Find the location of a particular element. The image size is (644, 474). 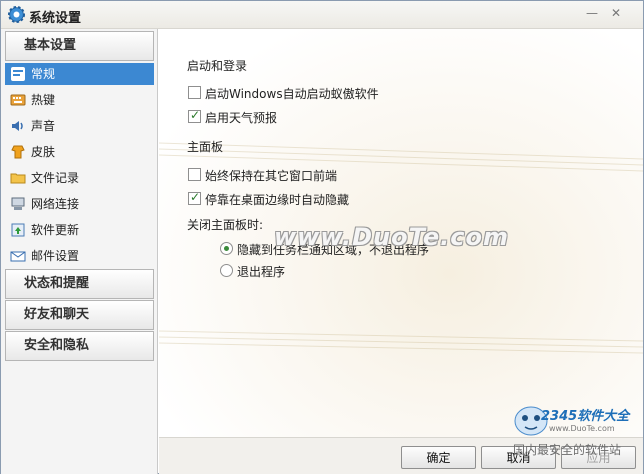

sidebar-item-label: 文件记录 is located at coordinates (55, 178).